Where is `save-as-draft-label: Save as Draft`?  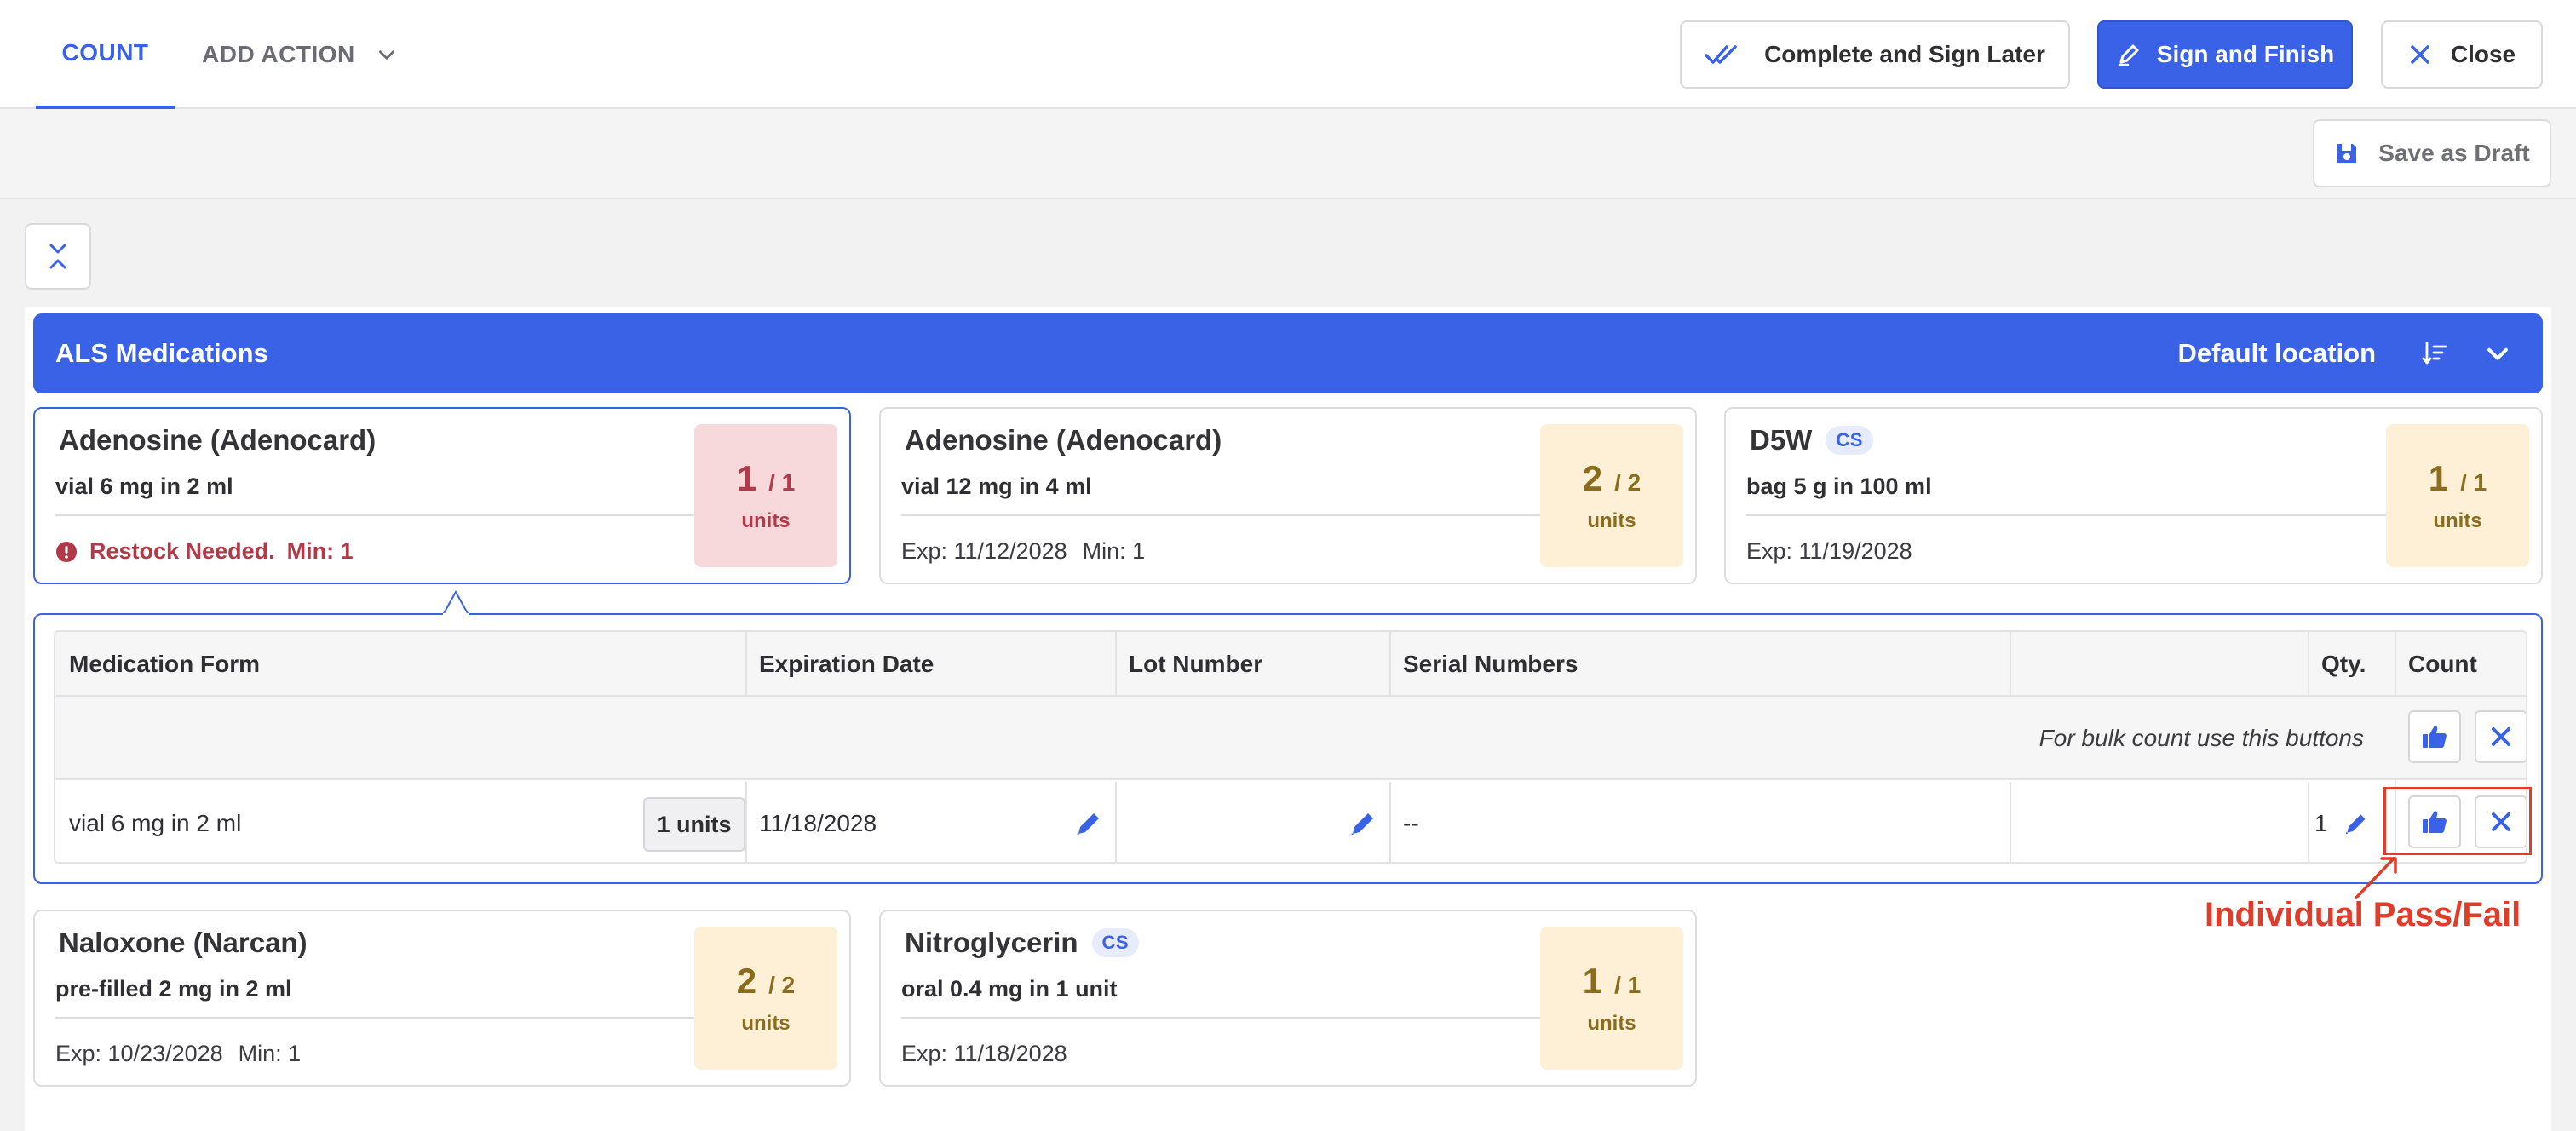
save-as-draft-label: Save as Draft is located at coordinates (2454, 153).